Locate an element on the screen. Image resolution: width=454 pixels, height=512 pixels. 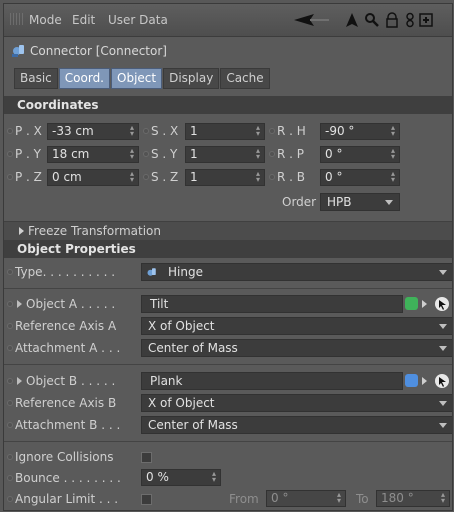
menu-mode: Mode is located at coordinates (45, 20).